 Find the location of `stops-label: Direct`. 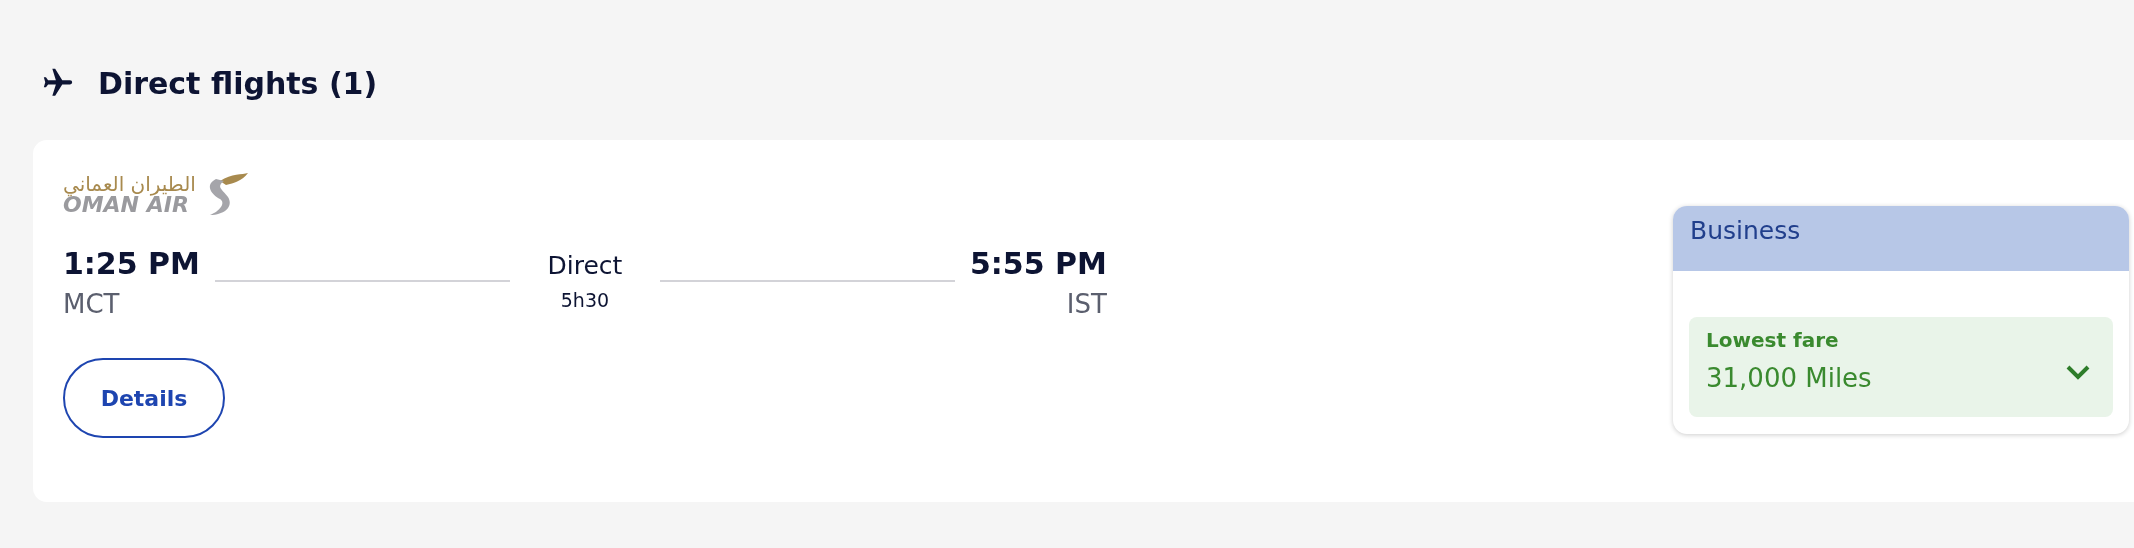

stops-label: Direct is located at coordinates (585, 266).